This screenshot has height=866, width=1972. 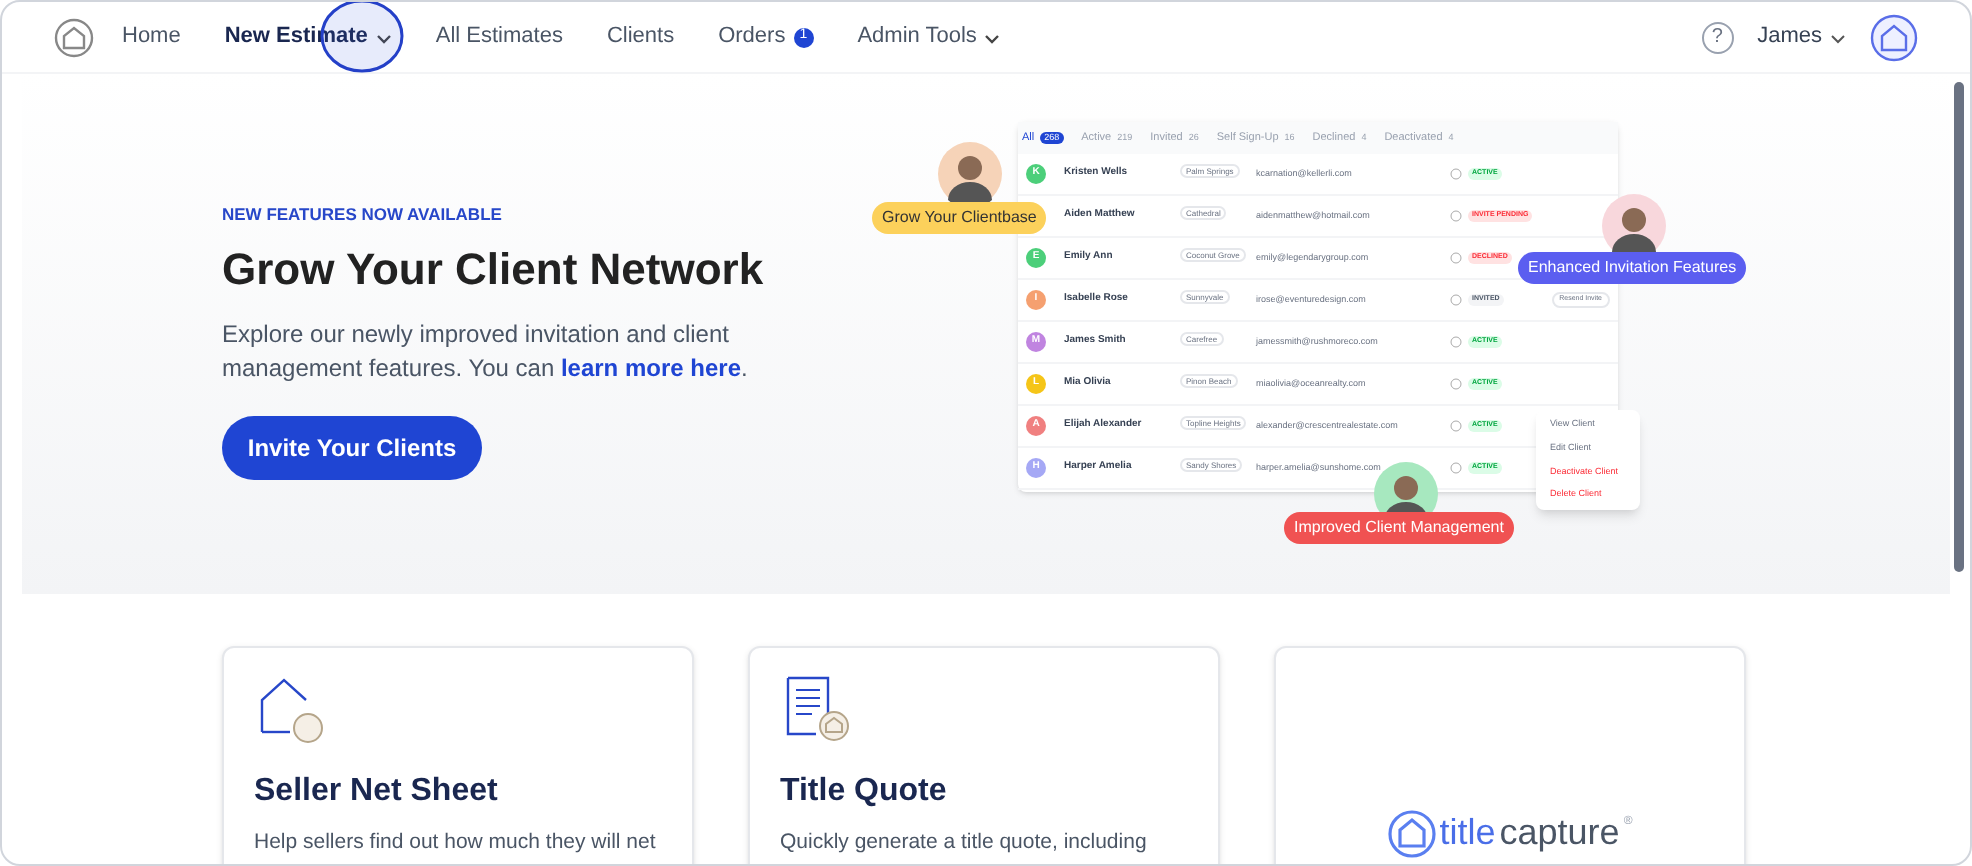 I want to click on scrollbar, so click(x=1959, y=327).